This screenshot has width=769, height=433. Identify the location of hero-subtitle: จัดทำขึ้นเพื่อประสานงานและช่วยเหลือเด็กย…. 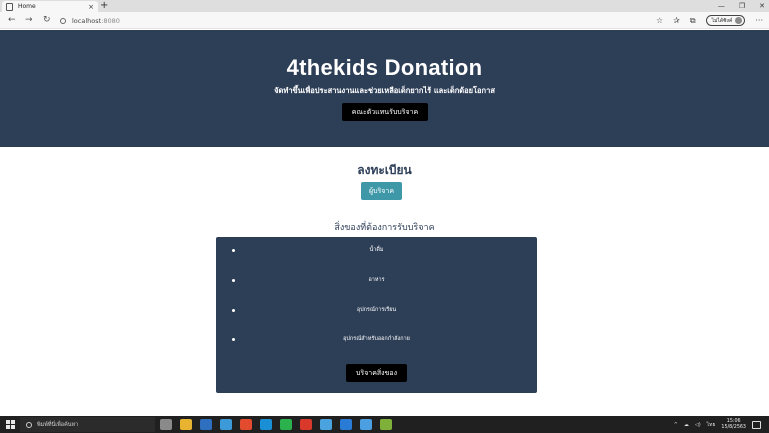
(384, 90).